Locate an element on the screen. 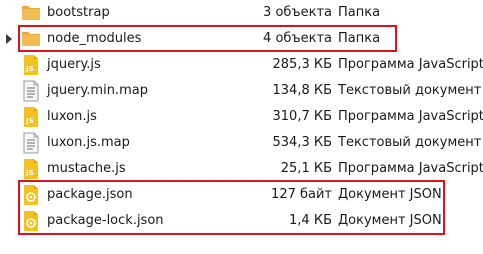 This screenshot has width=483, height=254. file-name: bootstrap is located at coordinates (78, 12).